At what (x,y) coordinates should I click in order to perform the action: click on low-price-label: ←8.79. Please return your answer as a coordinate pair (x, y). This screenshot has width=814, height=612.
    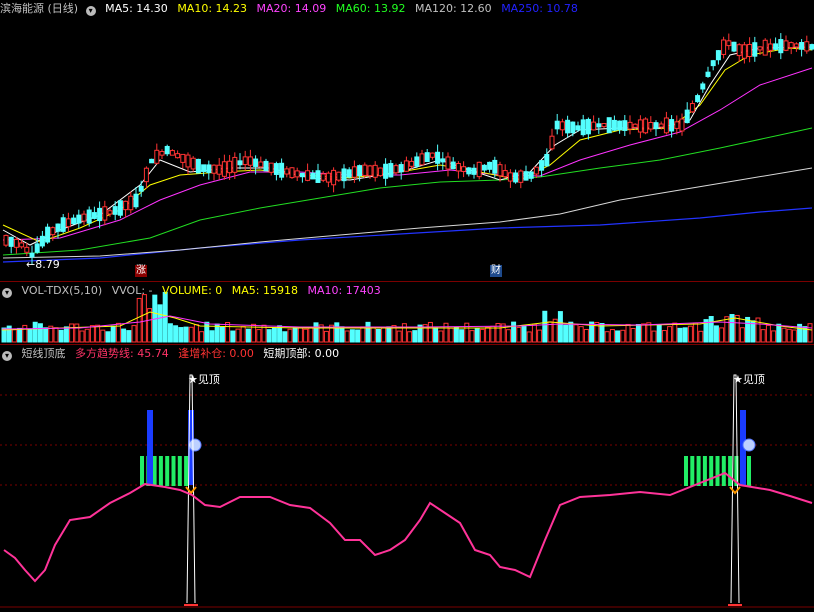
    Looking at the image, I should click on (43, 264).